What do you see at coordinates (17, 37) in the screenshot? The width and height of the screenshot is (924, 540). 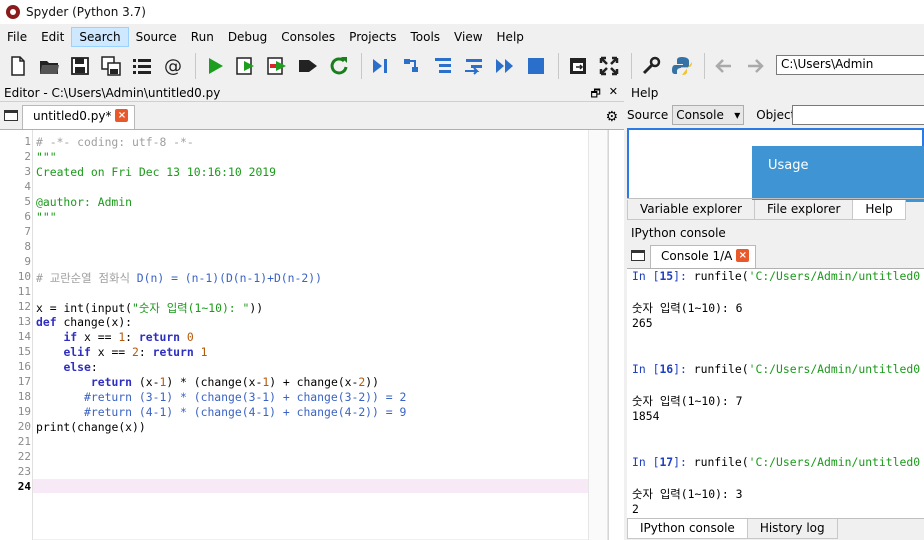 I see `menu-file: File` at bounding box center [17, 37].